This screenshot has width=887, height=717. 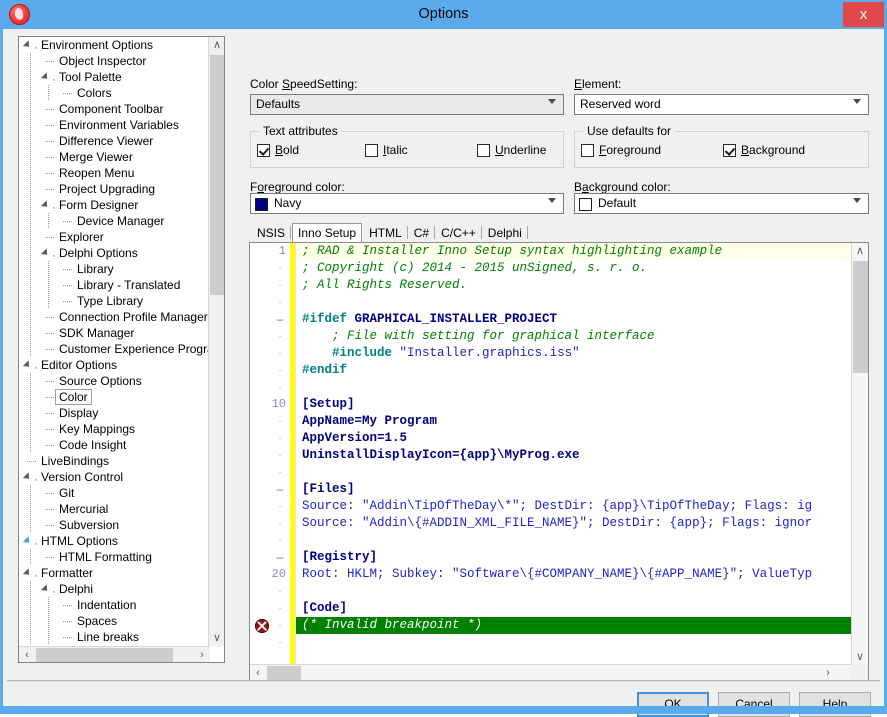 I want to click on tree-item-reopen-menu: Reopen Menu, so click(x=114, y=173).